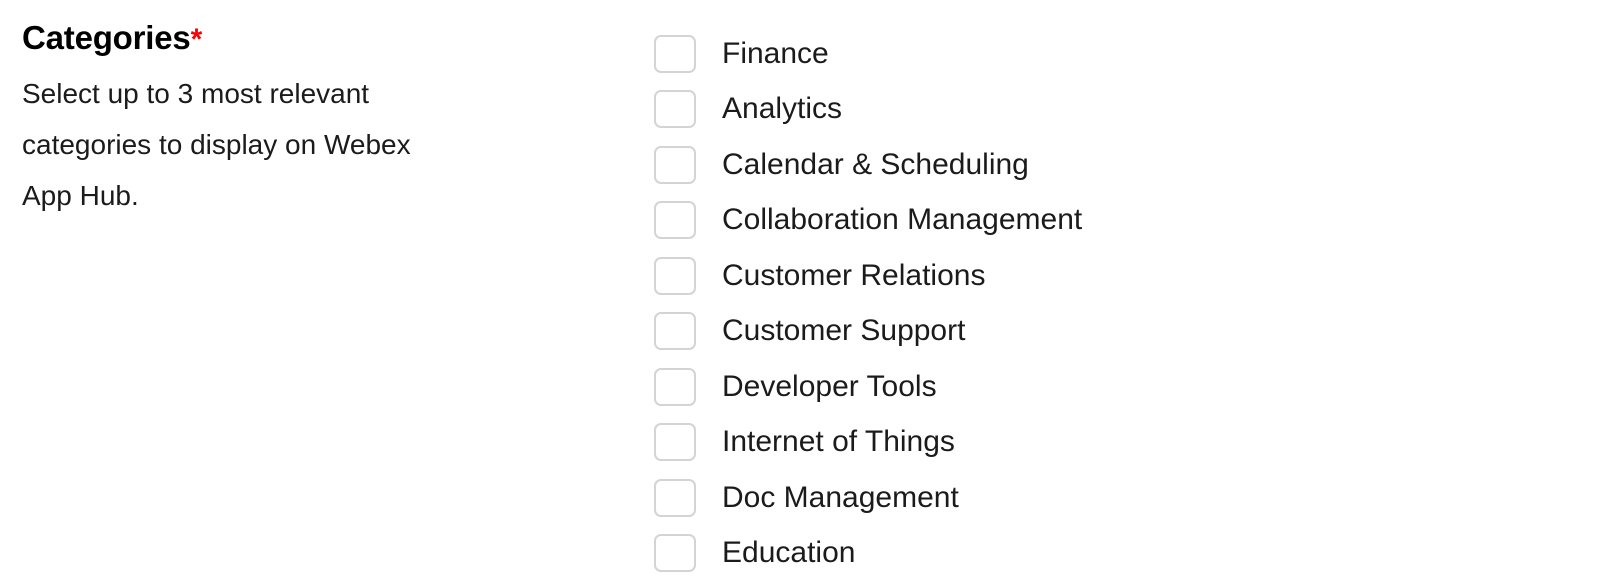 The image size is (1614, 581). What do you see at coordinates (675, 220) in the screenshot?
I see `checkbox-collaboration-management` at bounding box center [675, 220].